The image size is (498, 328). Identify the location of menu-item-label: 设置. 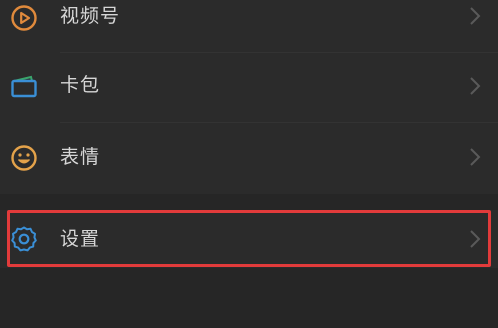
(80, 239).